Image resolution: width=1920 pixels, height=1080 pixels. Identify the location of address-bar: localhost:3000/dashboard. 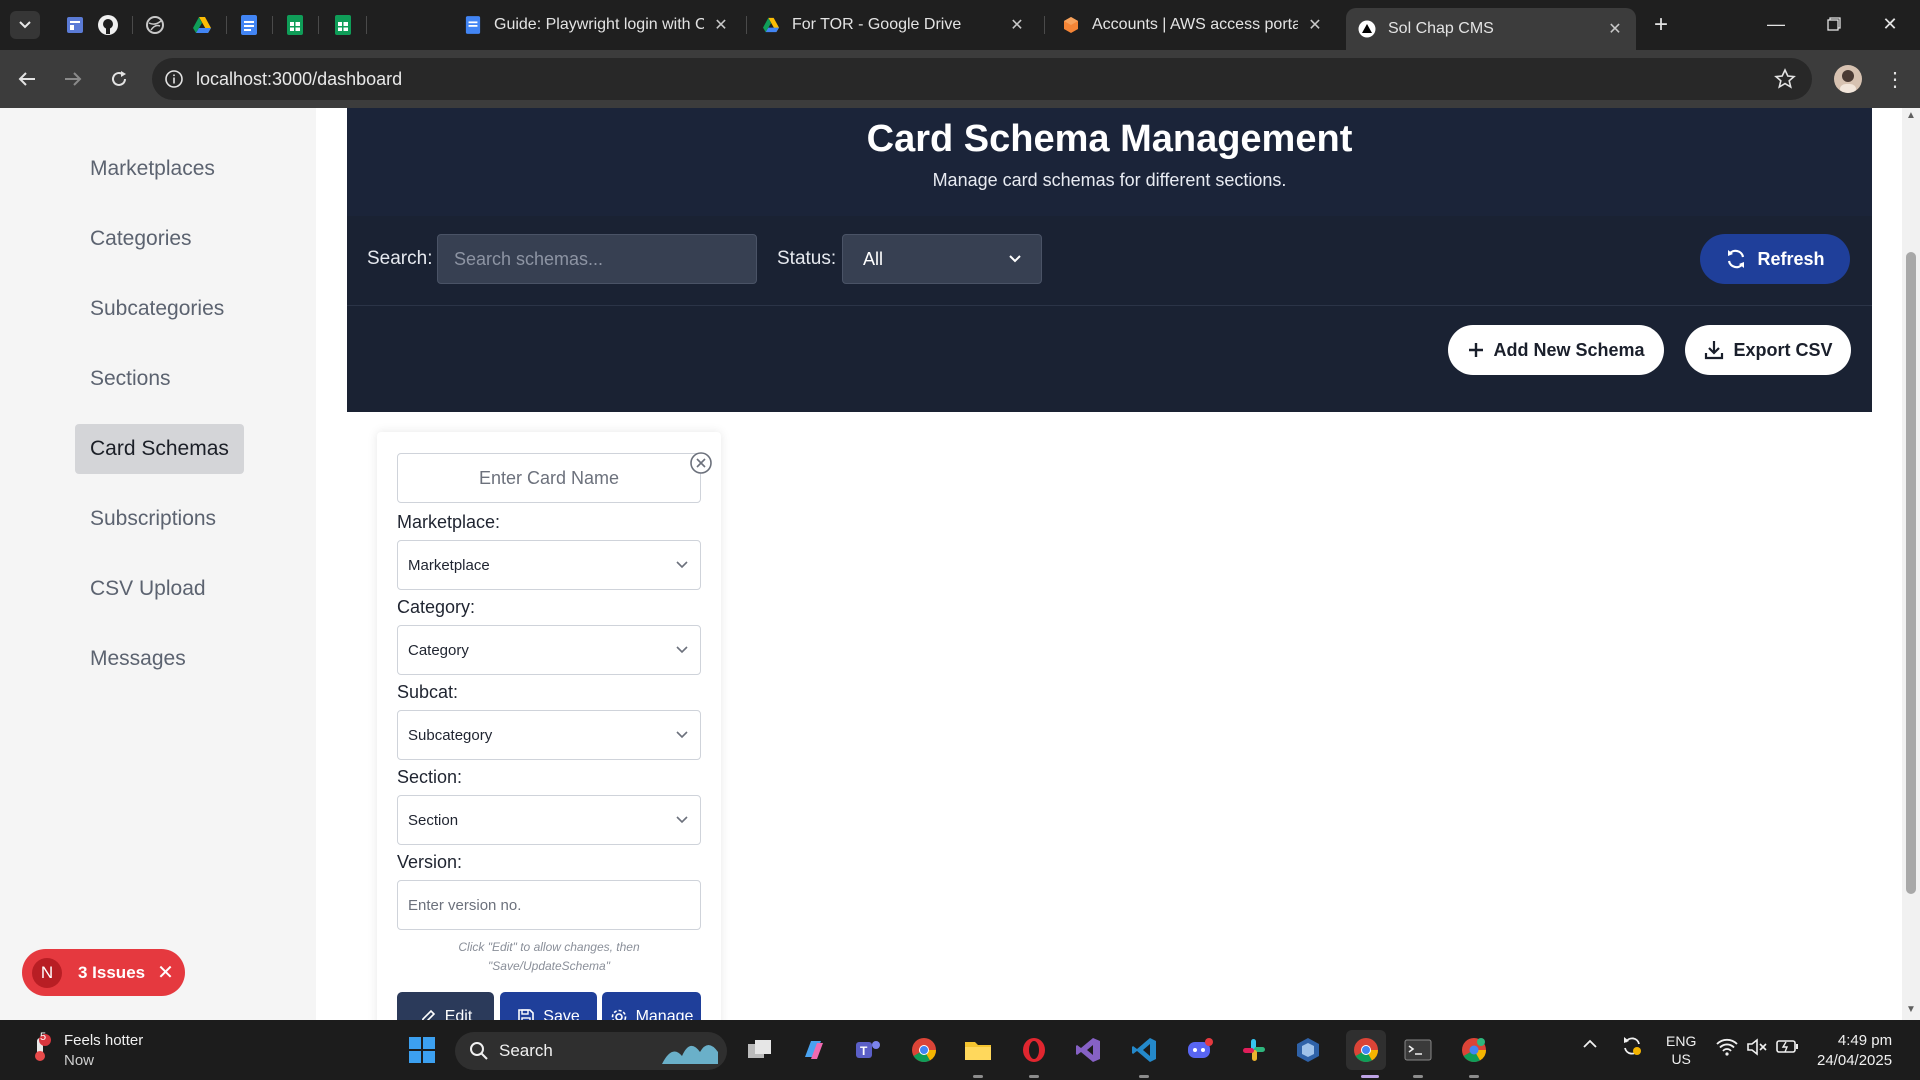
(982, 79).